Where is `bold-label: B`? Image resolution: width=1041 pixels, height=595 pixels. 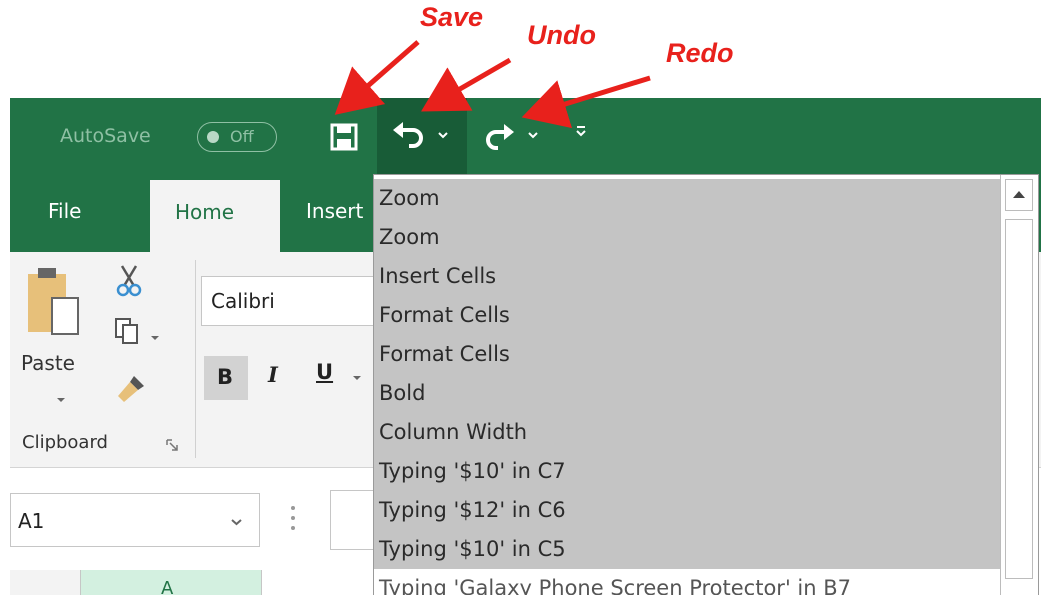 bold-label: B is located at coordinates (225, 377).